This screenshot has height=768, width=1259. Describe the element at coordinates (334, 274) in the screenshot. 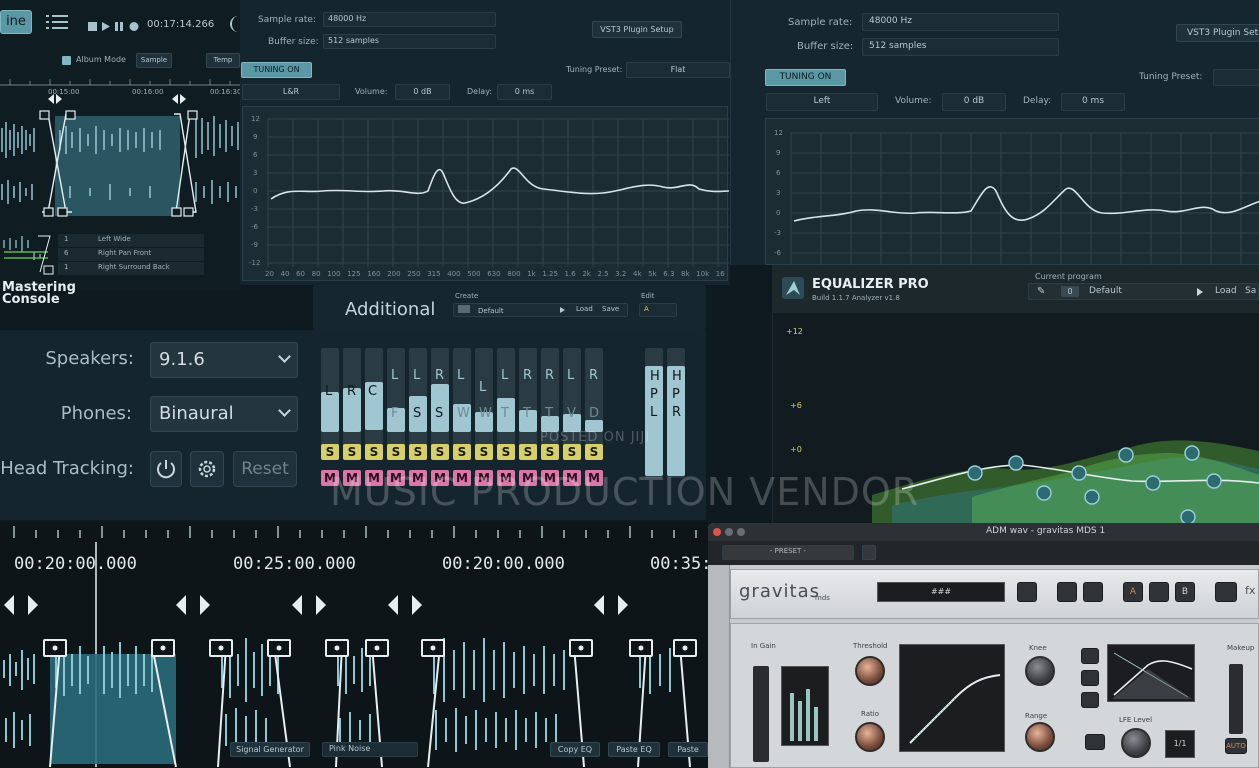

I see `x-tick: 100` at that location.